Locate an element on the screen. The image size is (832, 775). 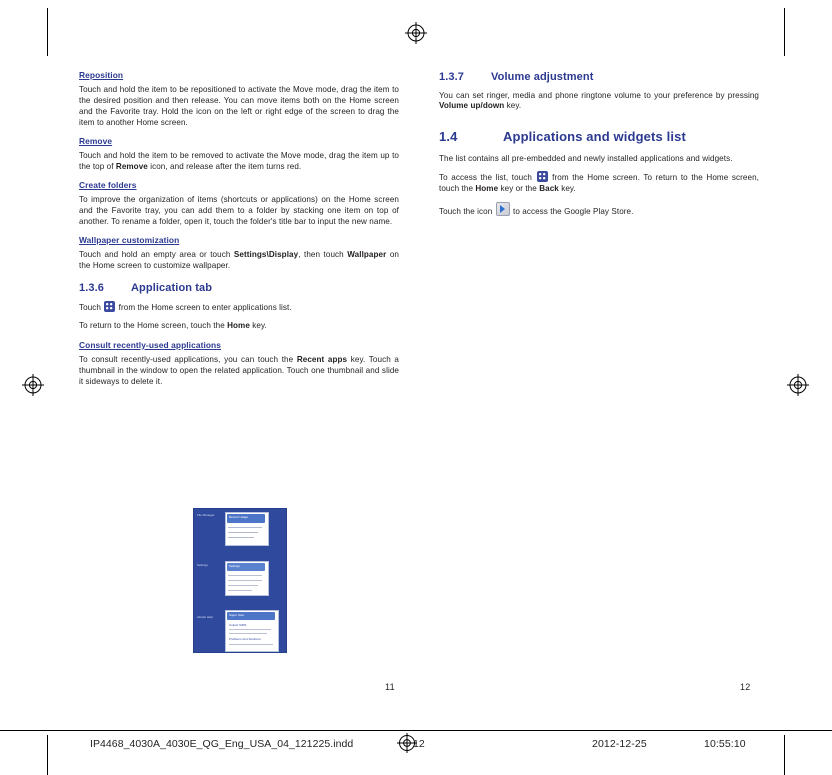
footer-time: 10:55:10 is located at coordinates (725, 744).